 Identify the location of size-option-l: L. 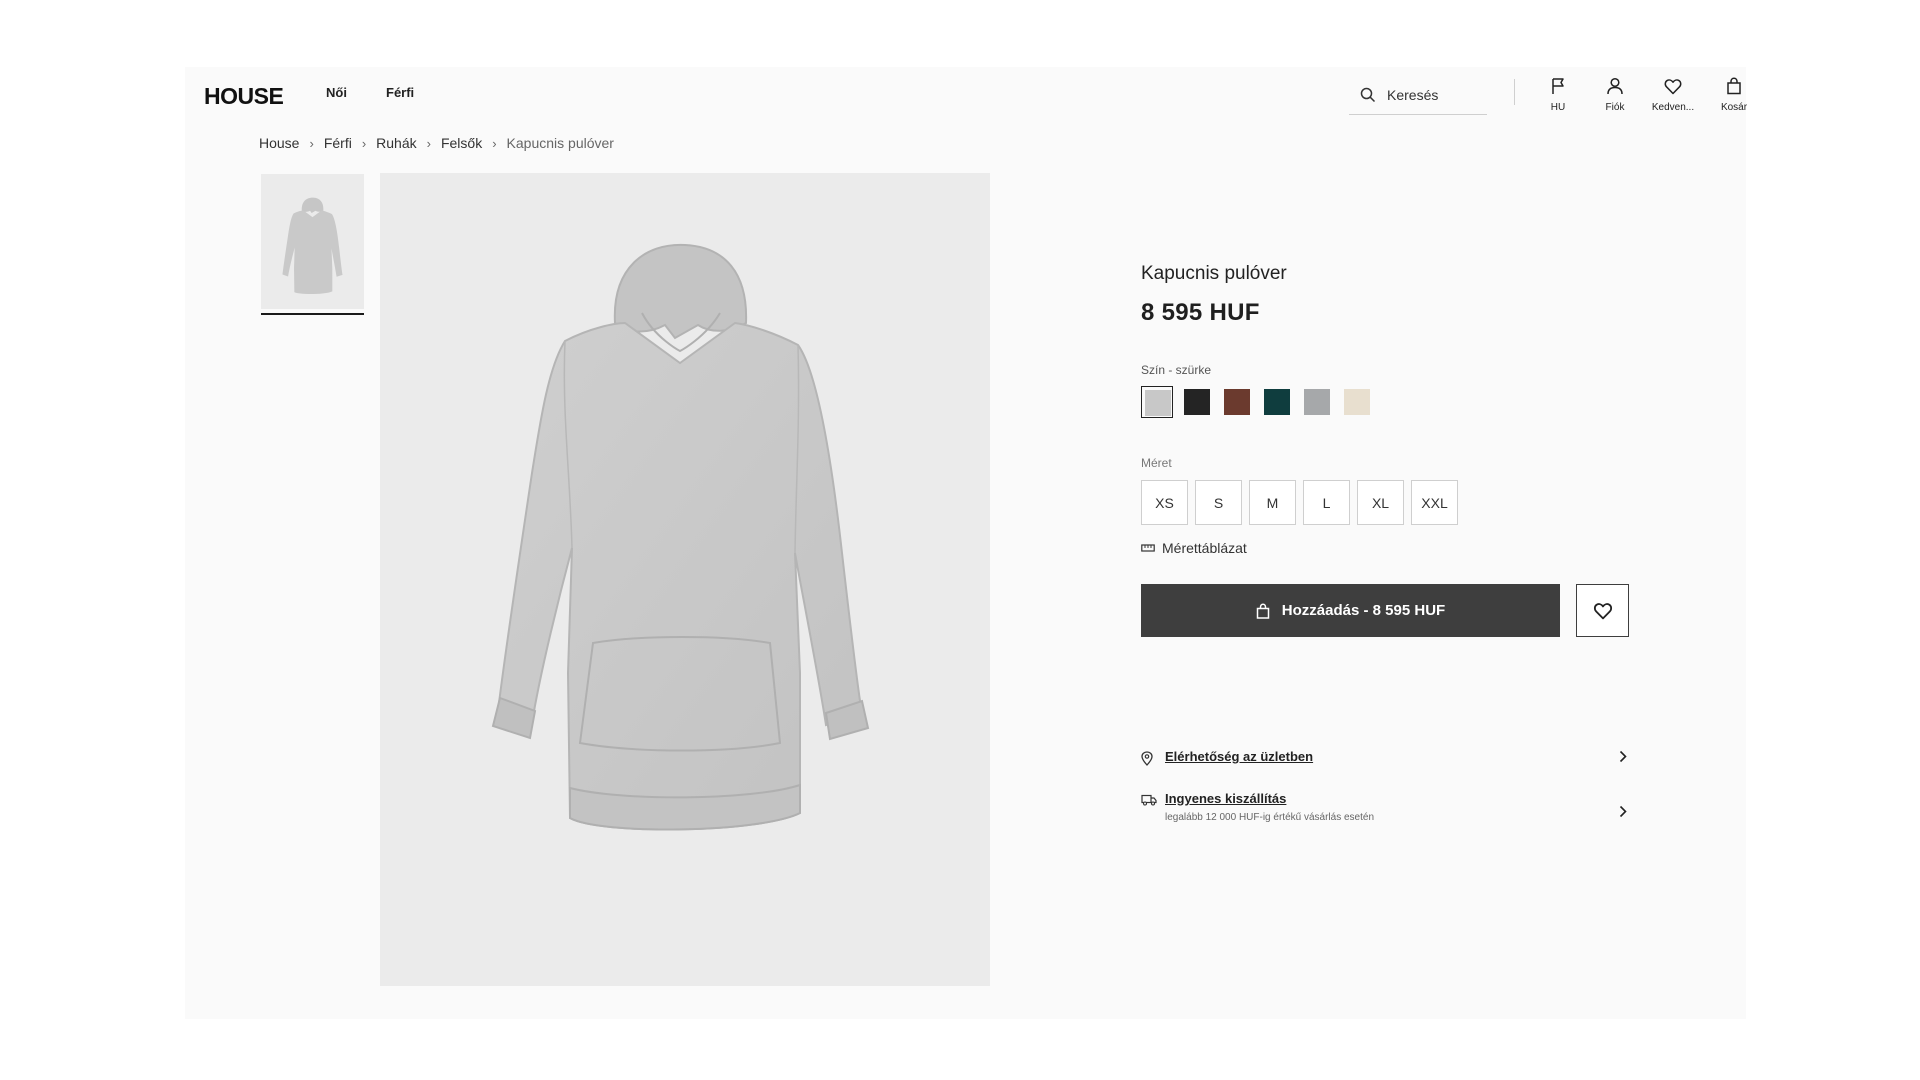
(1326, 502).